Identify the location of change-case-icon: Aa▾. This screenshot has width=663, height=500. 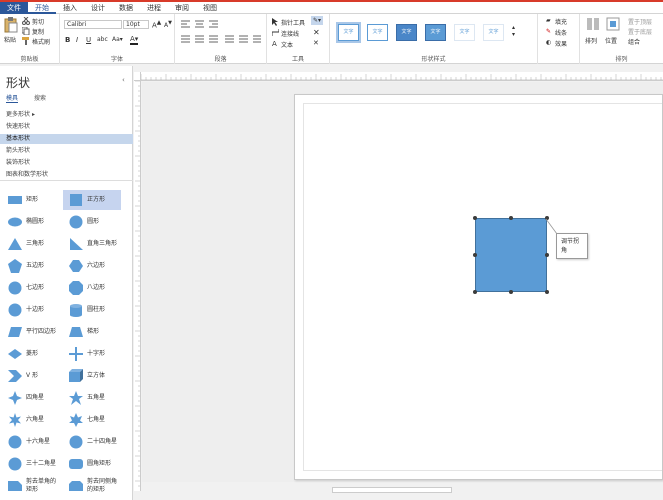
(117, 39).